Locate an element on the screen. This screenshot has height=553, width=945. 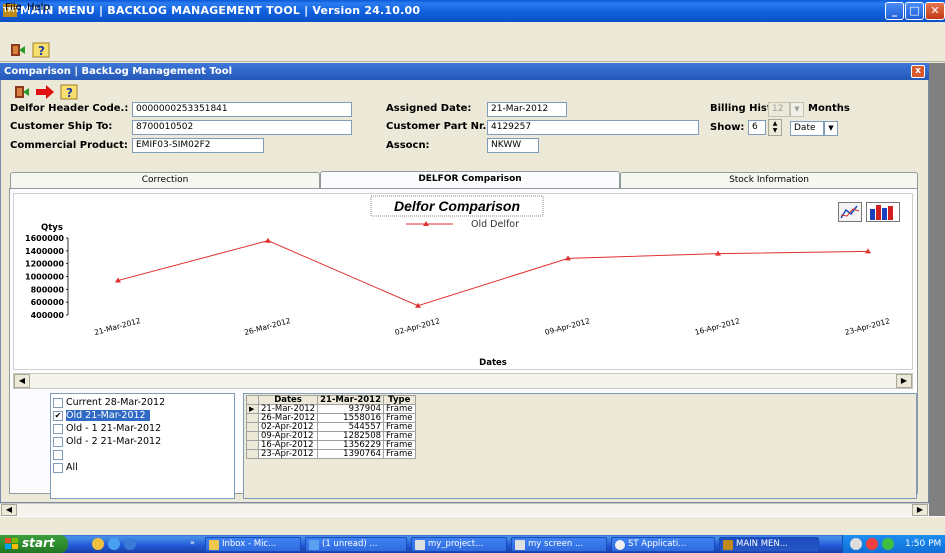
customer-part-label: Customer Part Nr.: is located at coordinates (438, 126).